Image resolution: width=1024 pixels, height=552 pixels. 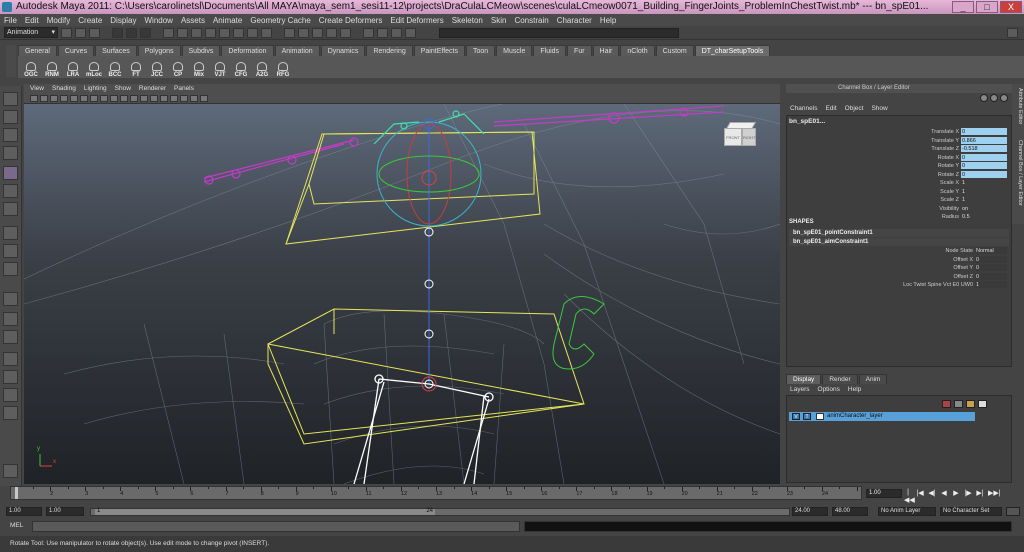 What do you see at coordinates (968, 496) in the screenshot?
I see `step-forward-key-button: |▶` at bounding box center [968, 496].